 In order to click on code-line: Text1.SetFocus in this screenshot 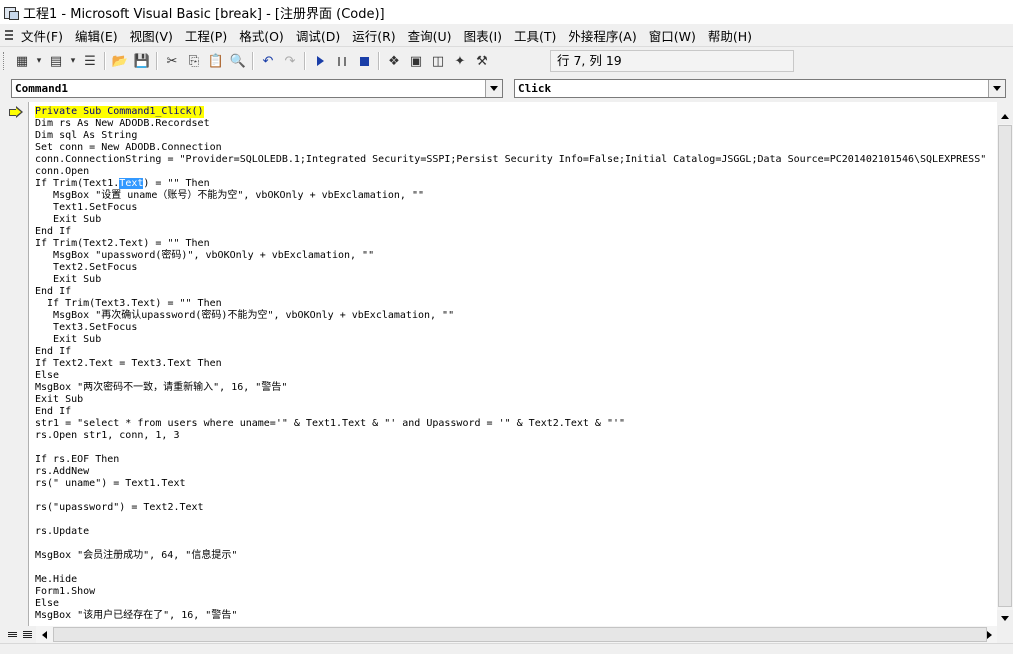, I will do `click(86, 208)`.